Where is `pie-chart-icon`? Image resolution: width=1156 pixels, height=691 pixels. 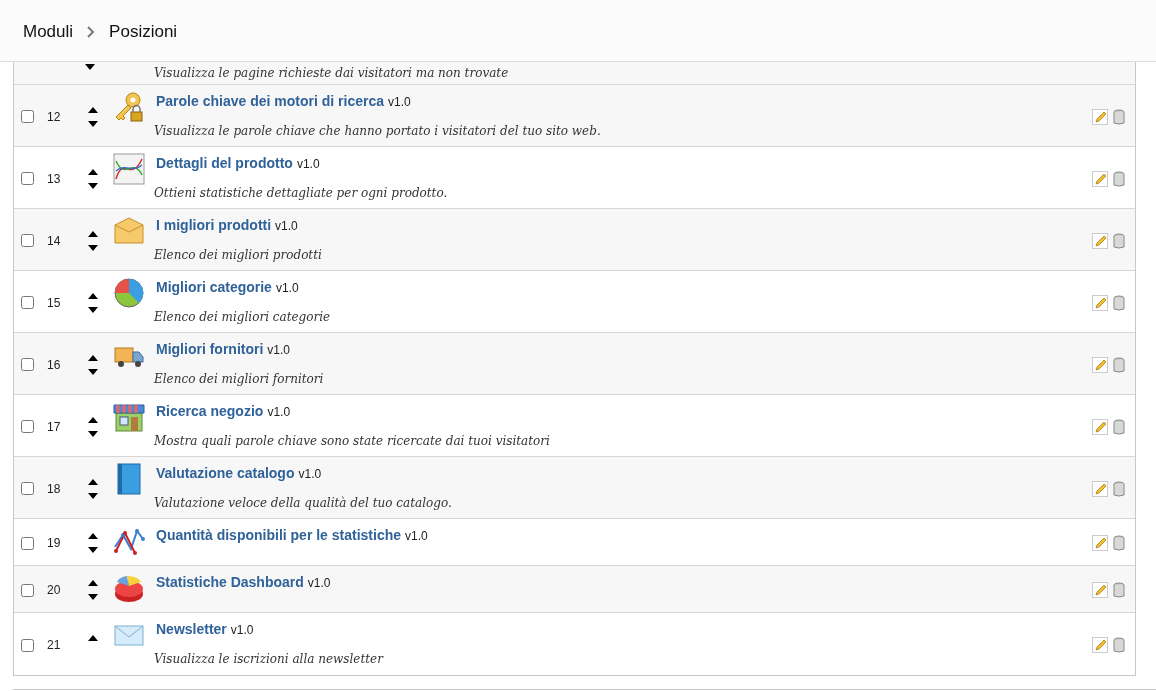 pie-chart-icon is located at coordinates (129, 293).